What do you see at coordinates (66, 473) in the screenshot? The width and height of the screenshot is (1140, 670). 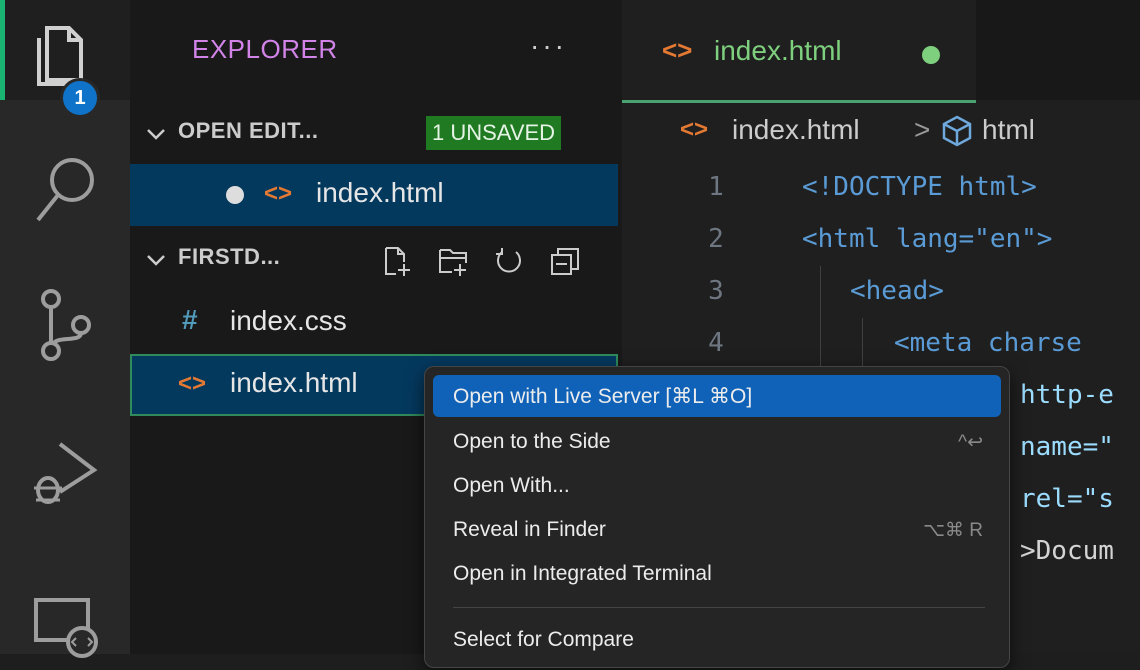 I see `run-debug-icon` at bounding box center [66, 473].